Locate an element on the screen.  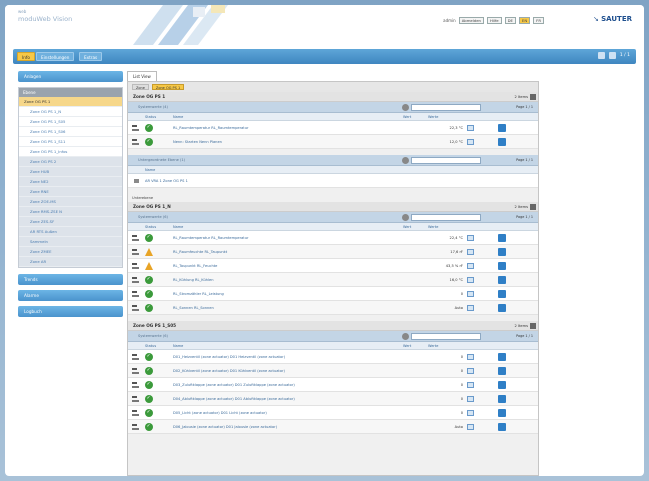
sidebar-item: Zone OG PS 2 is located at coordinates (70, 162).